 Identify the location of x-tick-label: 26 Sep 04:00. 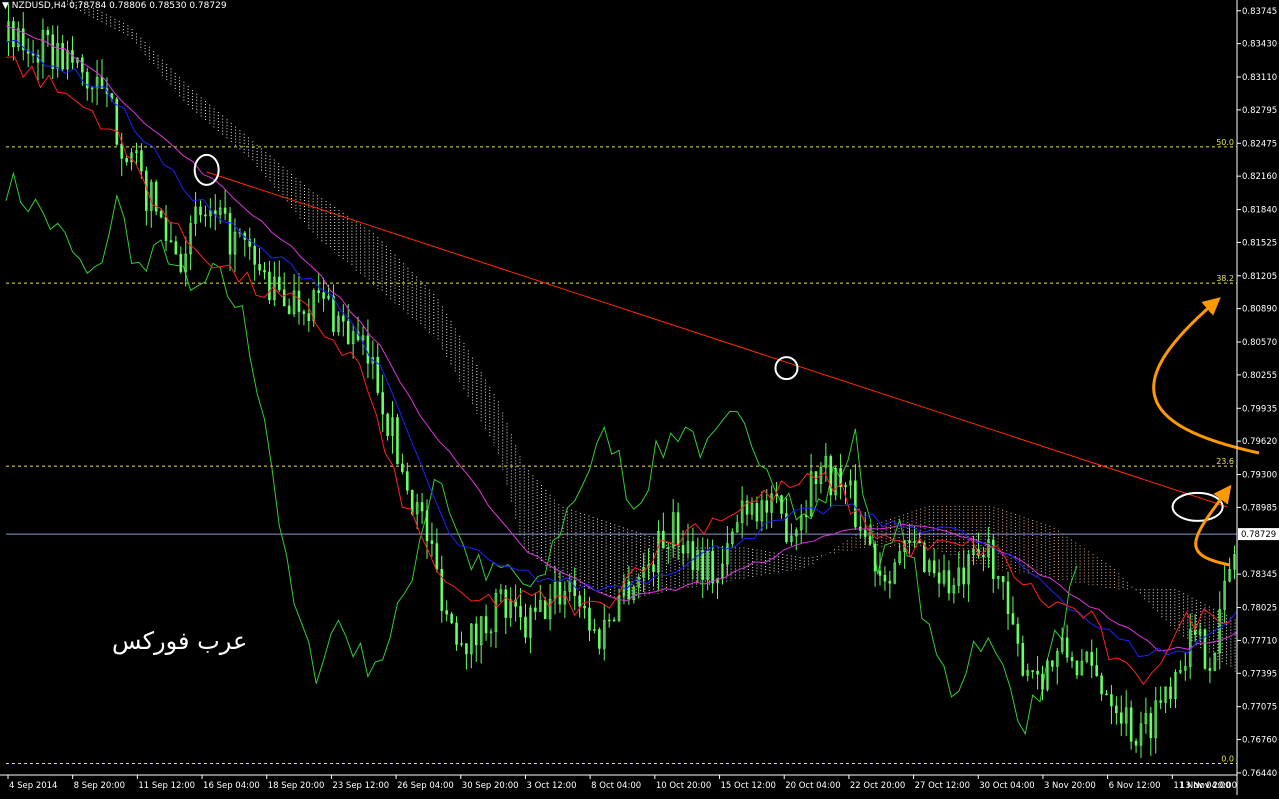
(425, 786).